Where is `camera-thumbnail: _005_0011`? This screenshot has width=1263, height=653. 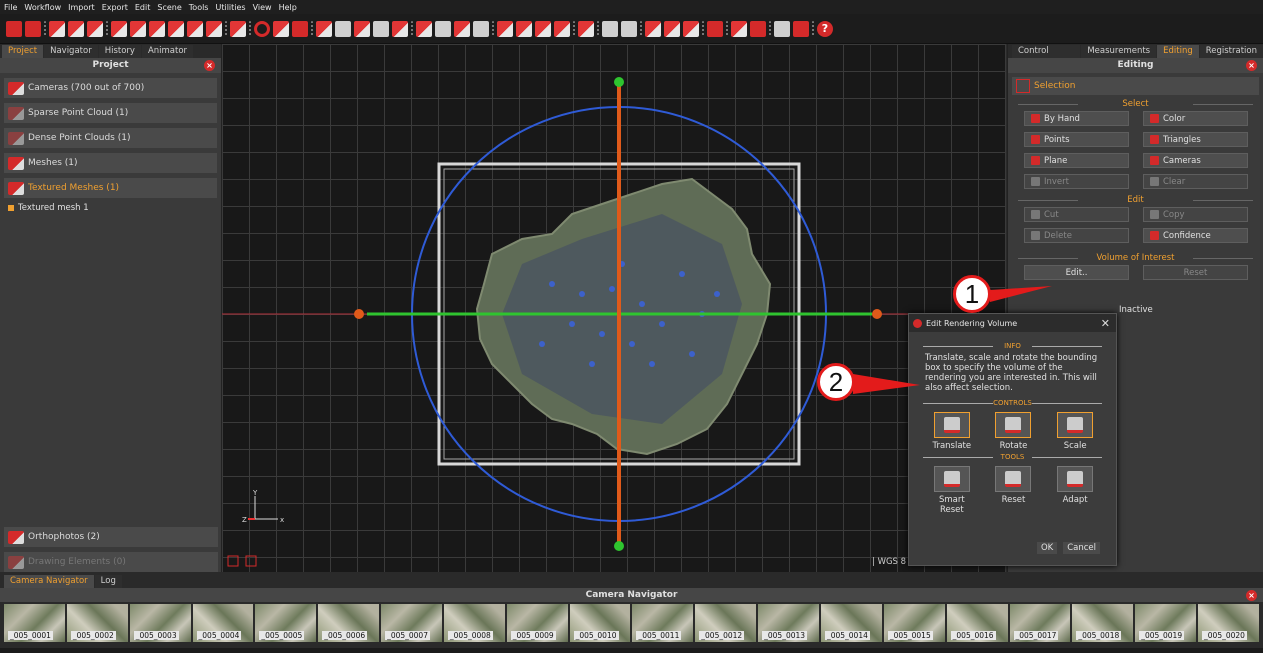
camera-thumbnail: _005_0011 is located at coordinates (663, 623).